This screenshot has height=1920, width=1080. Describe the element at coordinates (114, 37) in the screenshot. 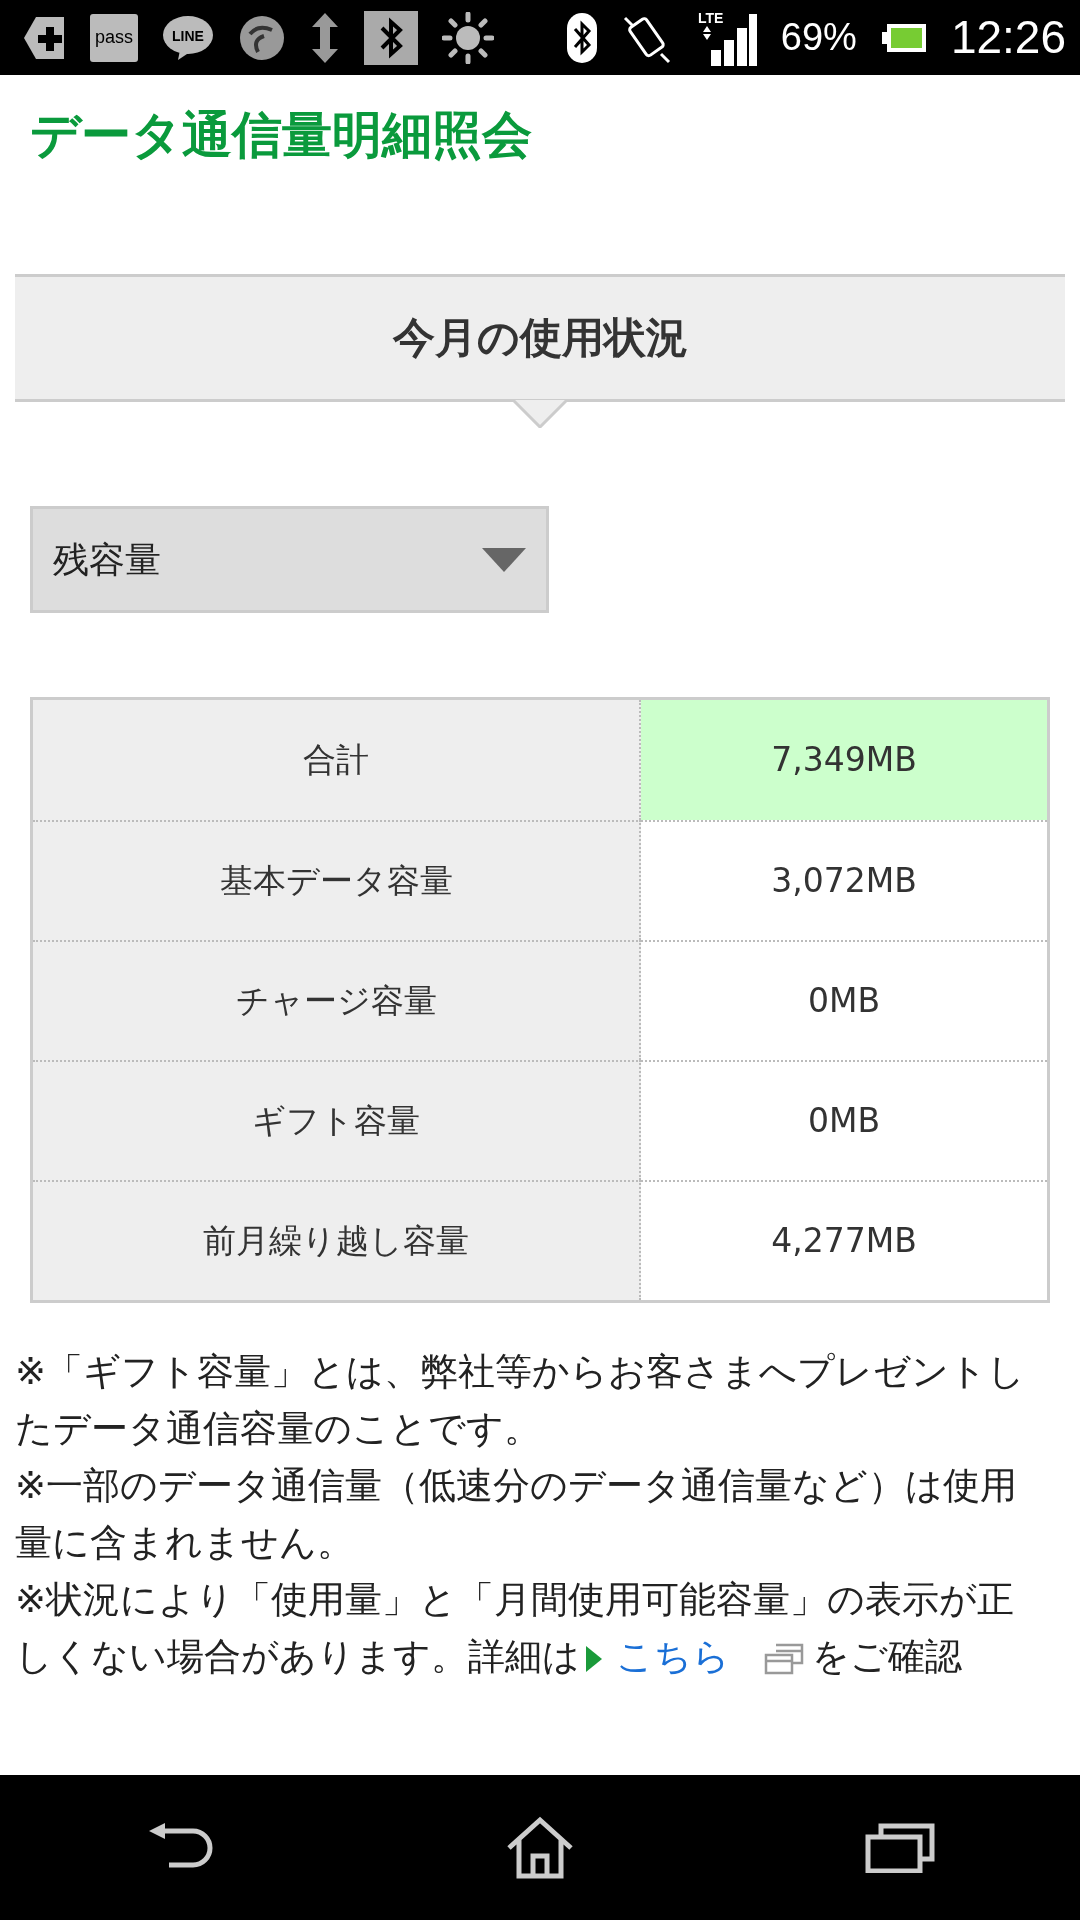

I see `pass-app-icon: pass` at that location.